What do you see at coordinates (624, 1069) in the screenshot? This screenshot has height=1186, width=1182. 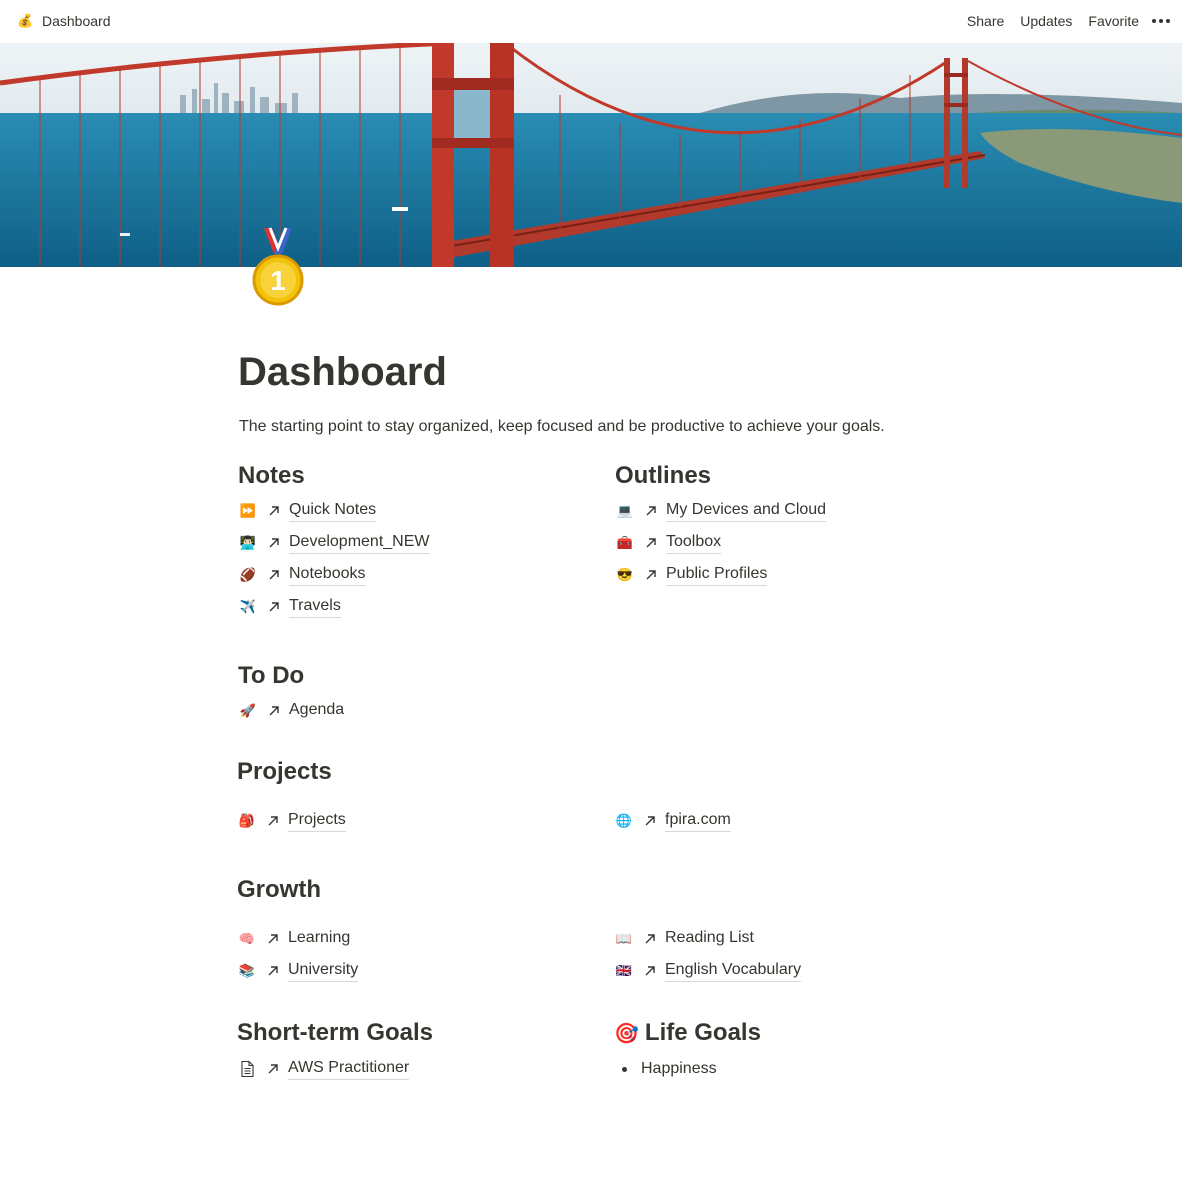 I see `bullet-icon` at bounding box center [624, 1069].